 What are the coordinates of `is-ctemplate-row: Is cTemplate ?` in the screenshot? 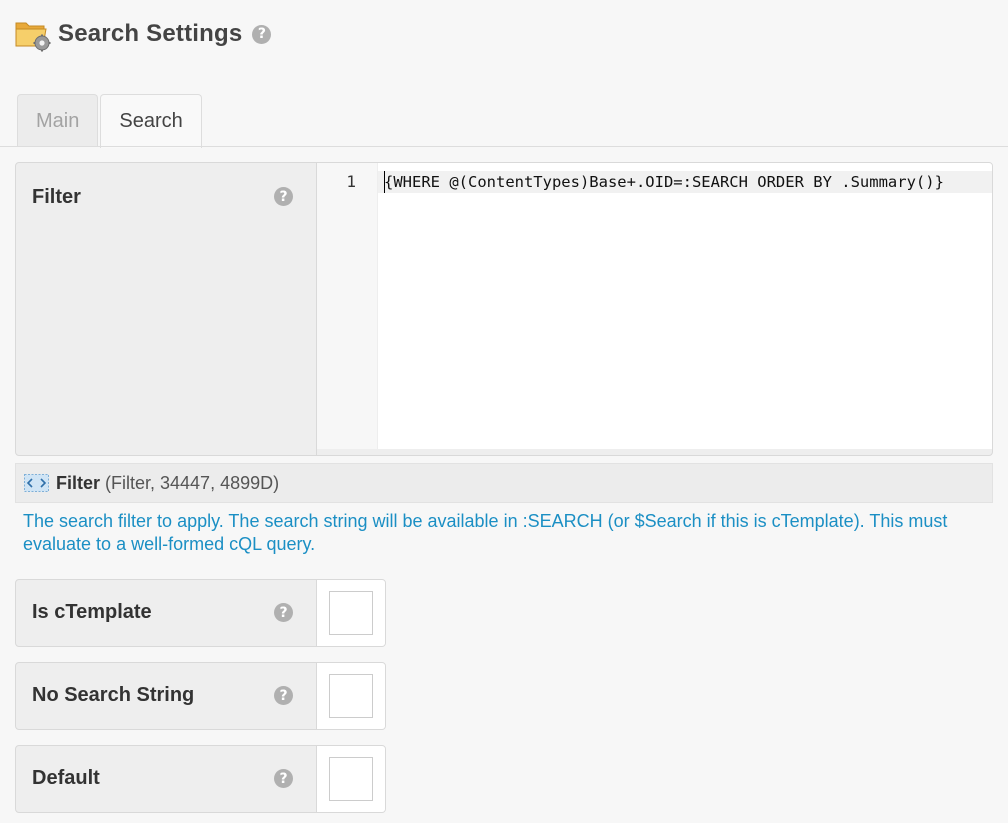 It's located at (200, 613).